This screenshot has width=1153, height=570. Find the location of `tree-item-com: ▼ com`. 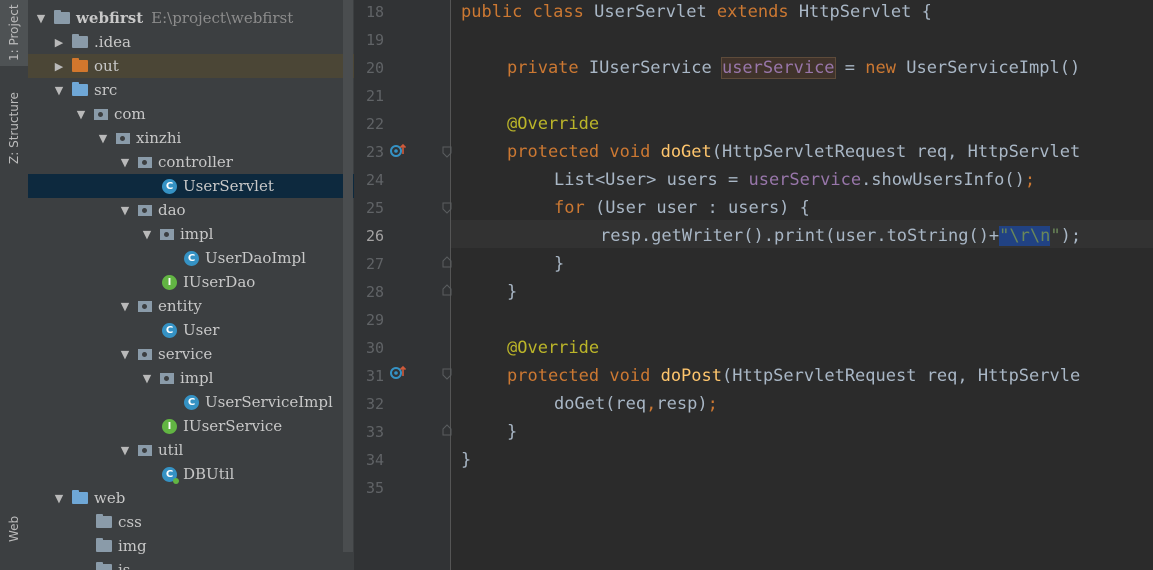

tree-item-com: ▼ com is located at coordinates (191, 114).